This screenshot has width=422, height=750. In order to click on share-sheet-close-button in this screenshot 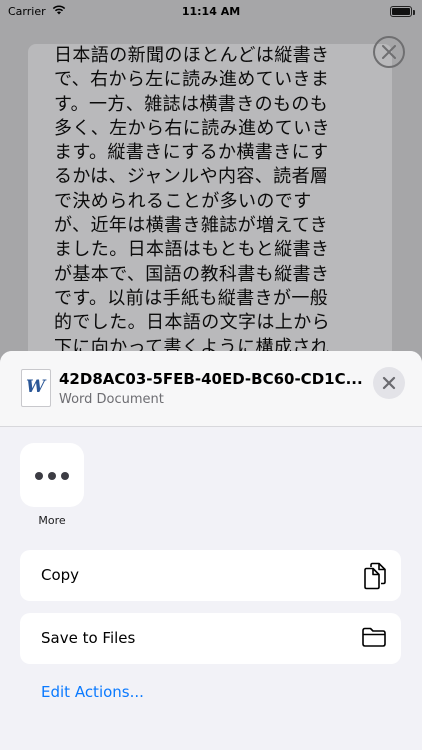, I will do `click(389, 383)`.